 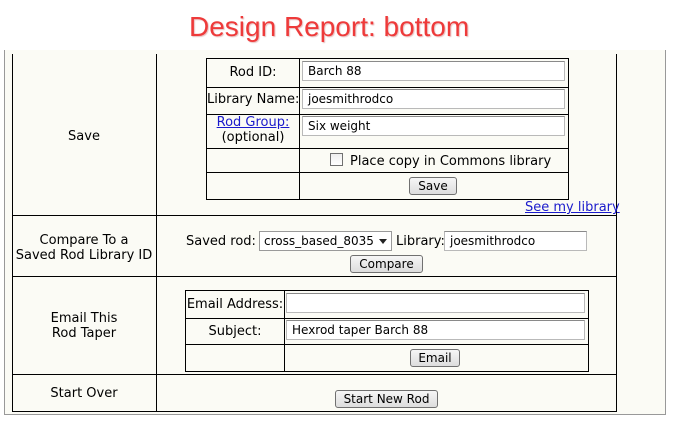 What do you see at coordinates (84, 393) in the screenshot?
I see `start-over-label: Start Over` at bounding box center [84, 393].